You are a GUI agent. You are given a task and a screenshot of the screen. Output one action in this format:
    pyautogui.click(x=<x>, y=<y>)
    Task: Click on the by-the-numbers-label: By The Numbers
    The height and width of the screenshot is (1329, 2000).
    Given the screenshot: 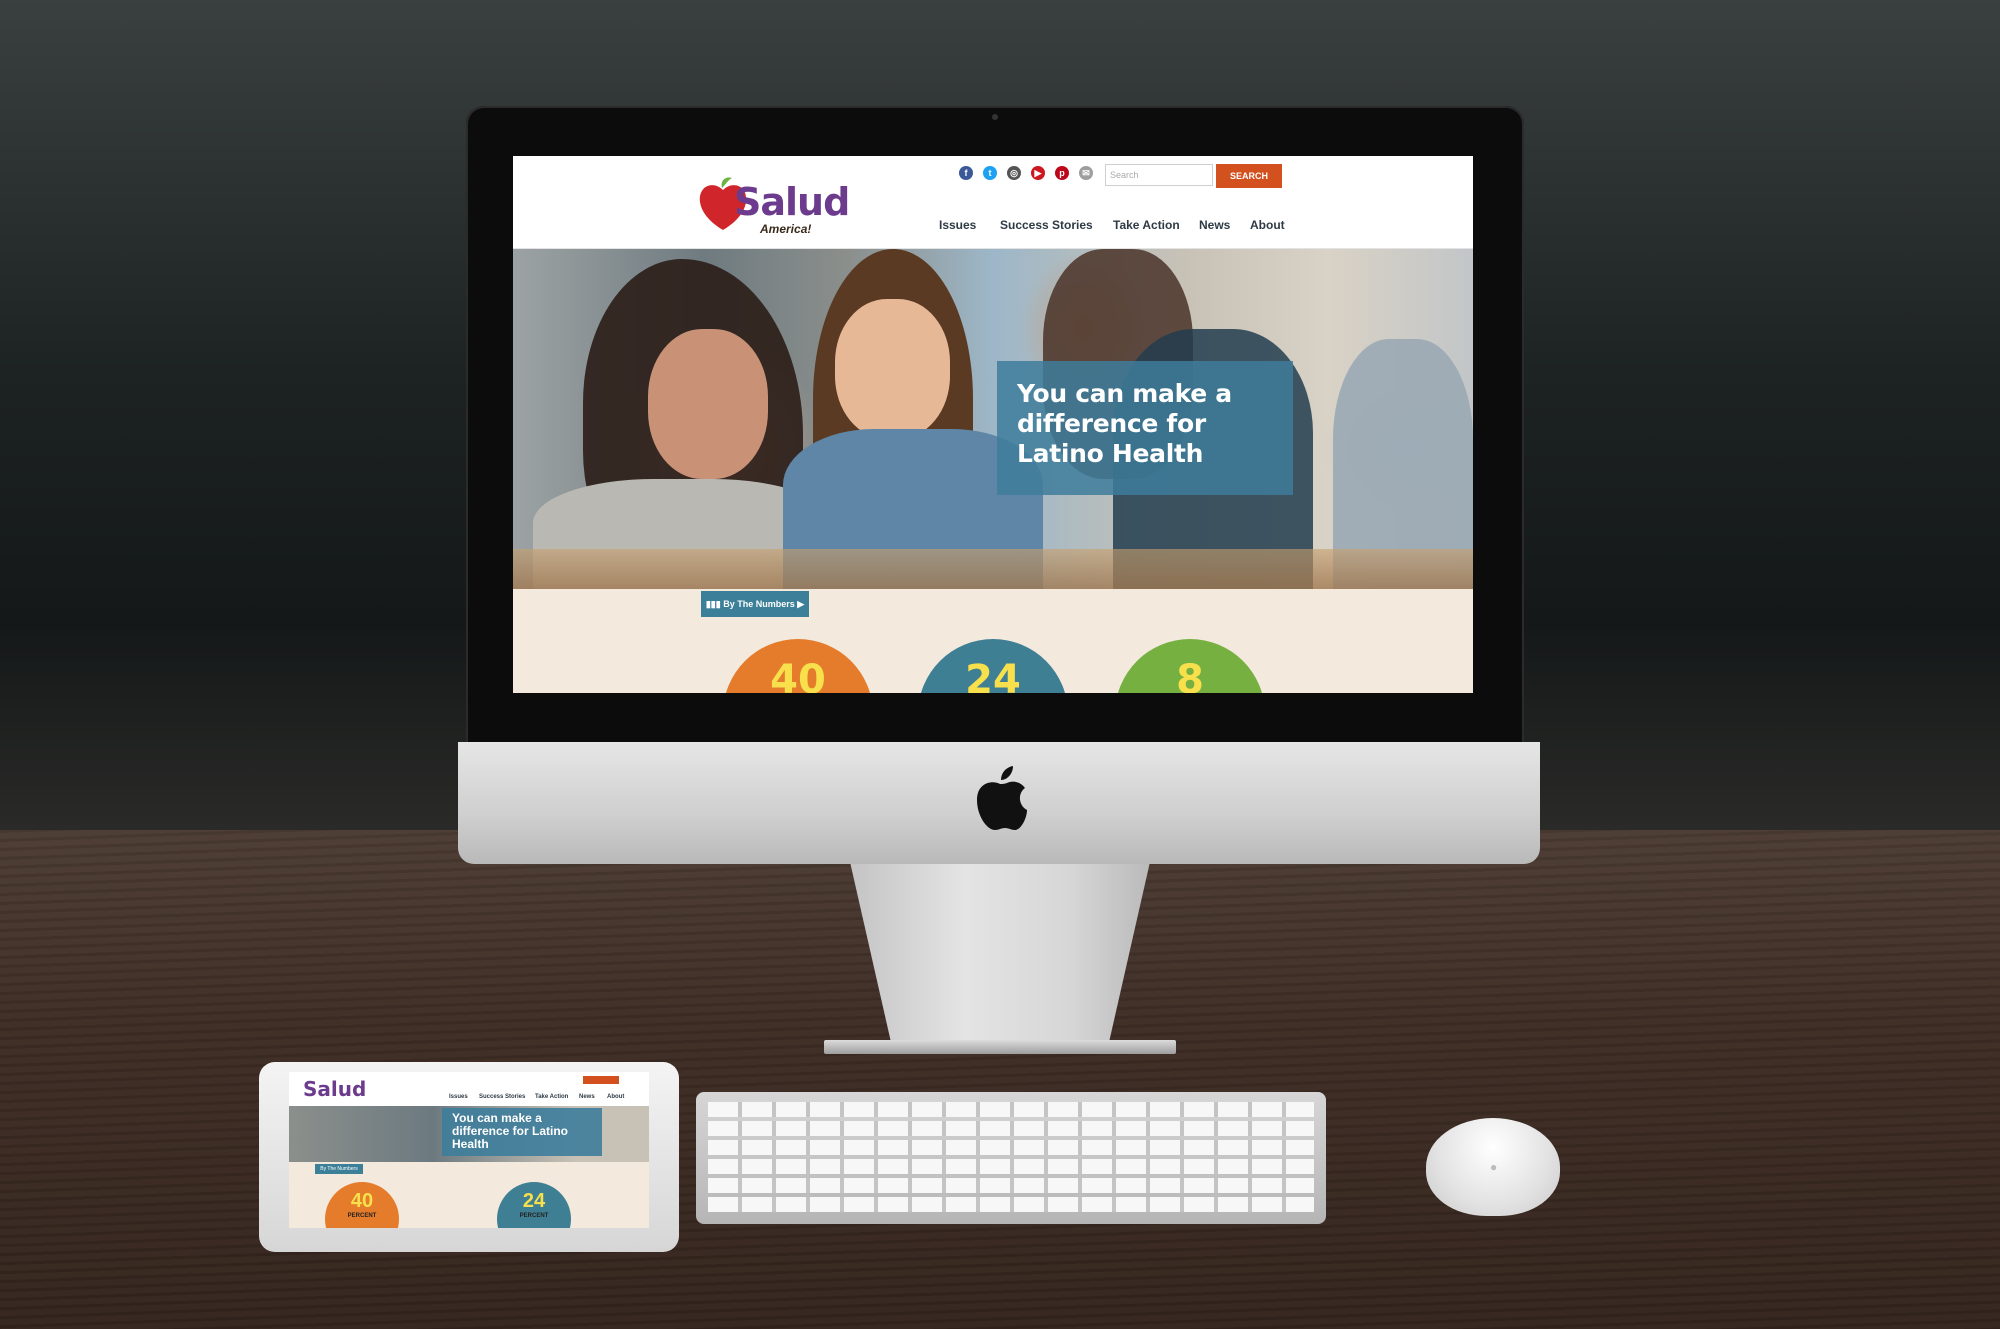 What is the action you would take?
    pyautogui.click(x=759, y=604)
    